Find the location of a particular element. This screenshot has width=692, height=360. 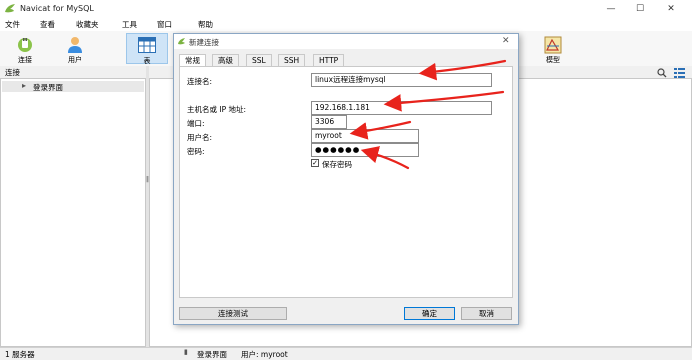

model-label: 模型 is located at coordinates (553, 60).